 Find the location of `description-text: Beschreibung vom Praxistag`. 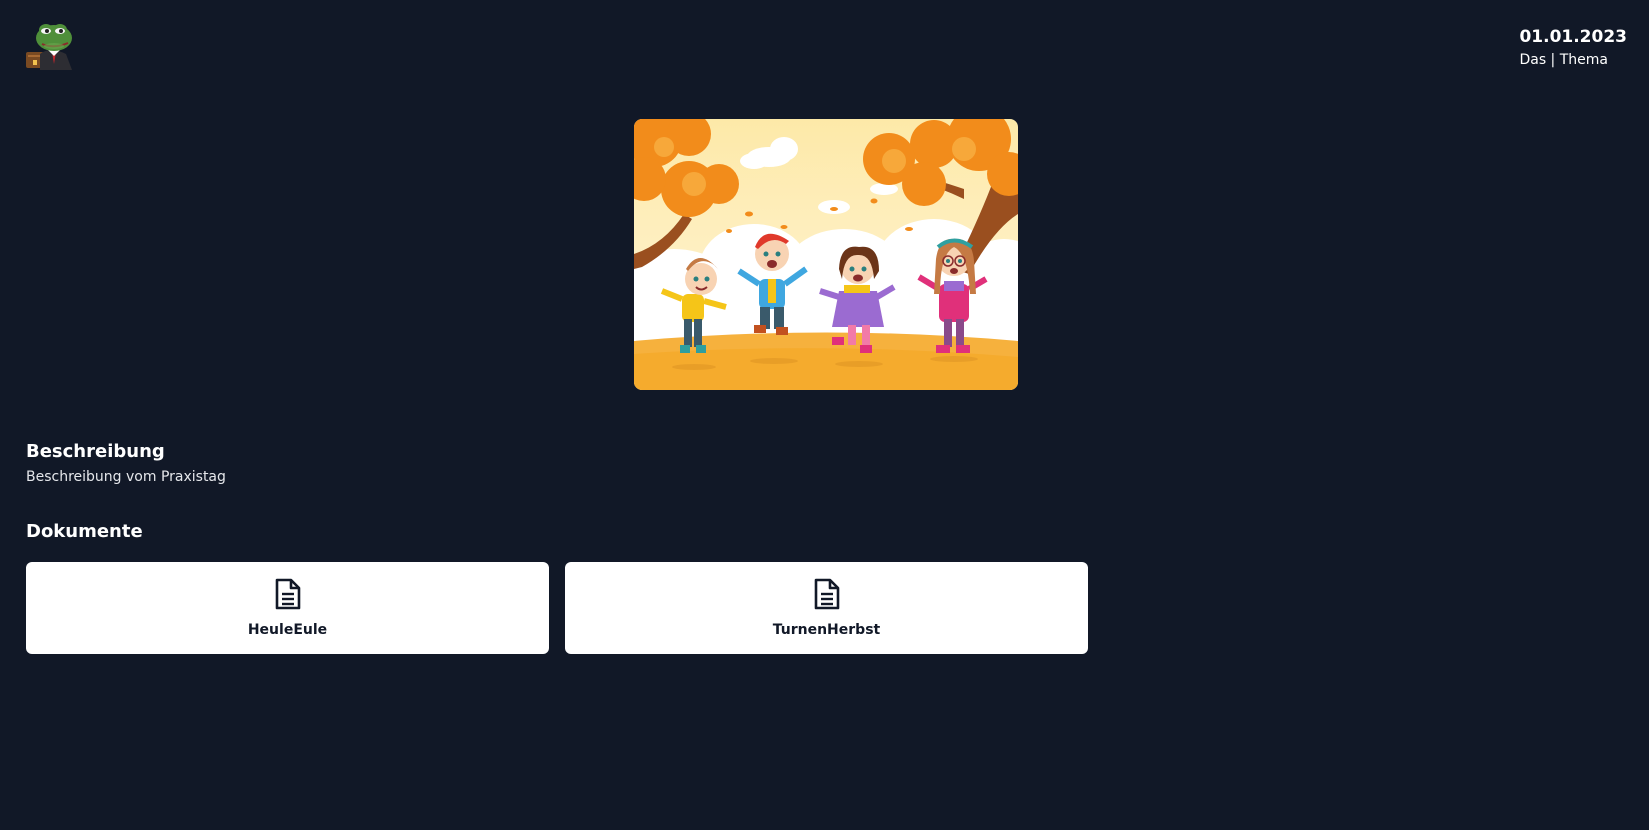

description-text: Beschreibung vom Praxistag is located at coordinates (126, 477).